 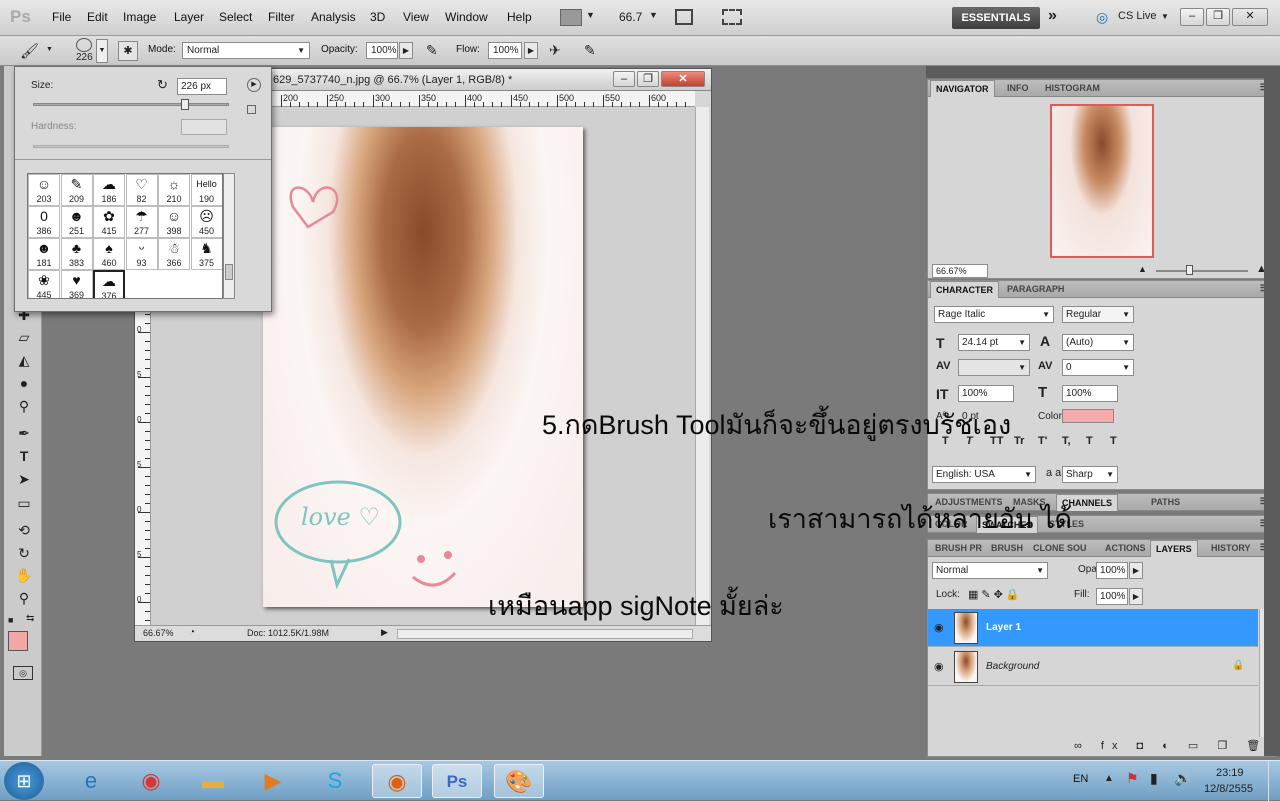 I want to click on zoom-level: 66.7, so click(x=630, y=17).